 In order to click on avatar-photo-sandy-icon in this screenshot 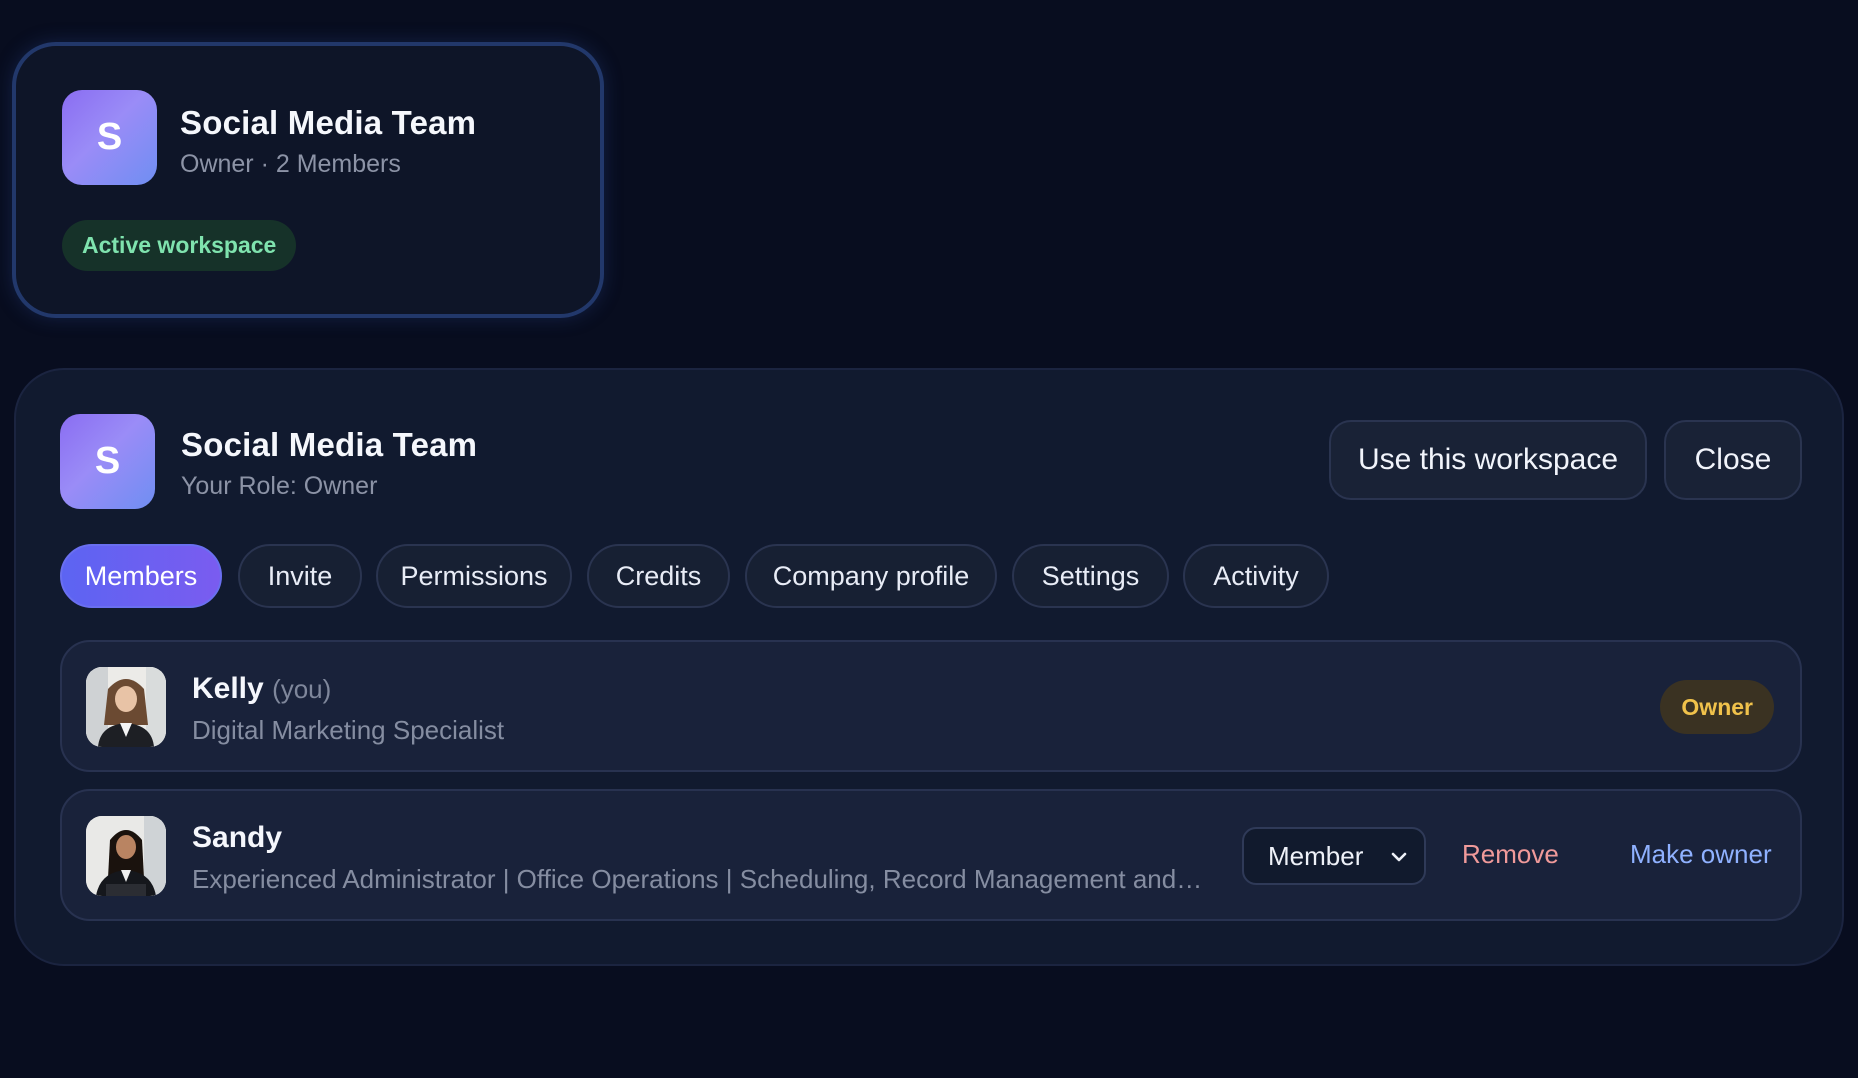, I will do `click(126, 856)`.